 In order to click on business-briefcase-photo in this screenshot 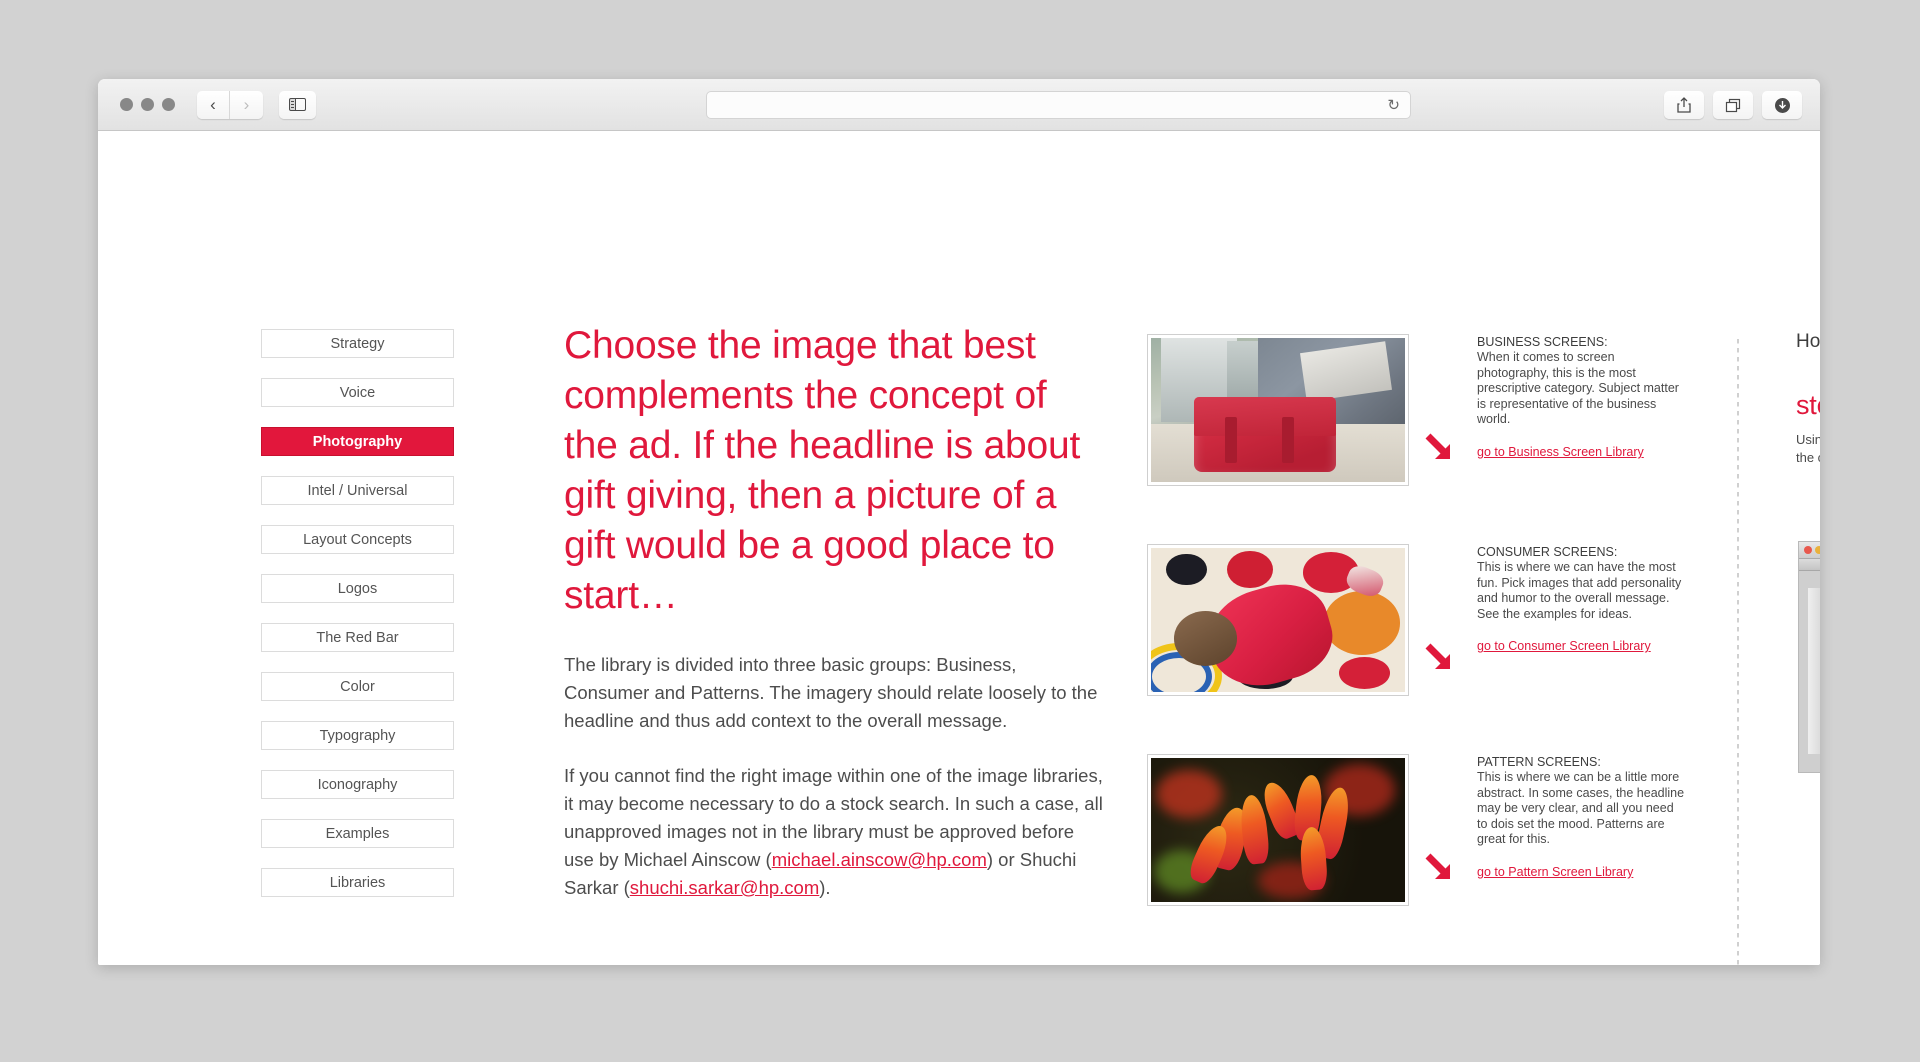, I will do `click(1278, 410)`.